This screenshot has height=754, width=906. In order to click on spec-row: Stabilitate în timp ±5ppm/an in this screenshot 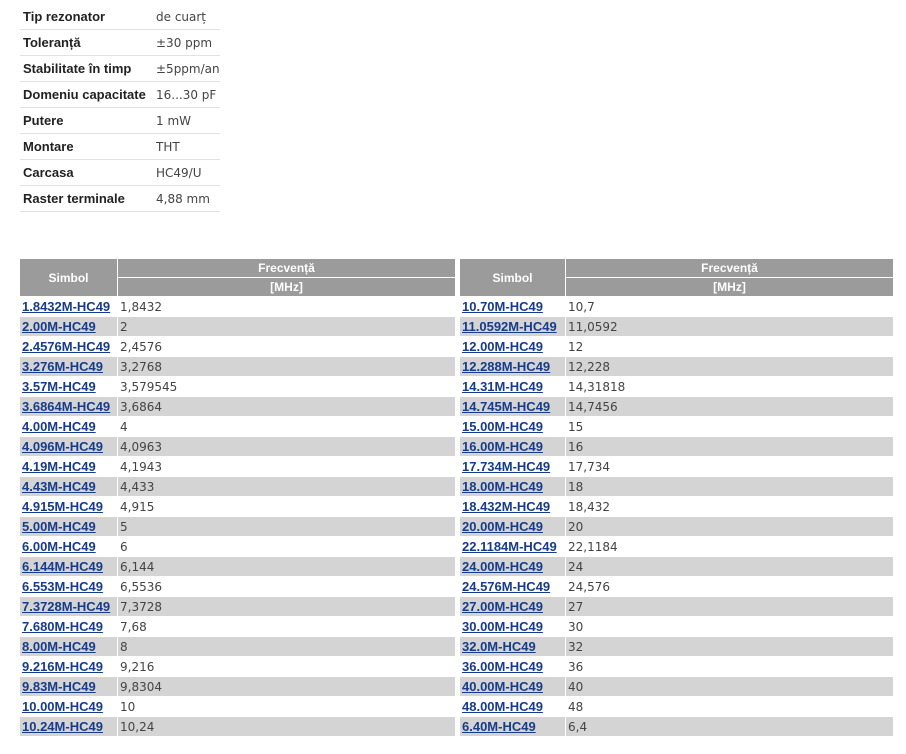, I will do `click(120, 68)`.